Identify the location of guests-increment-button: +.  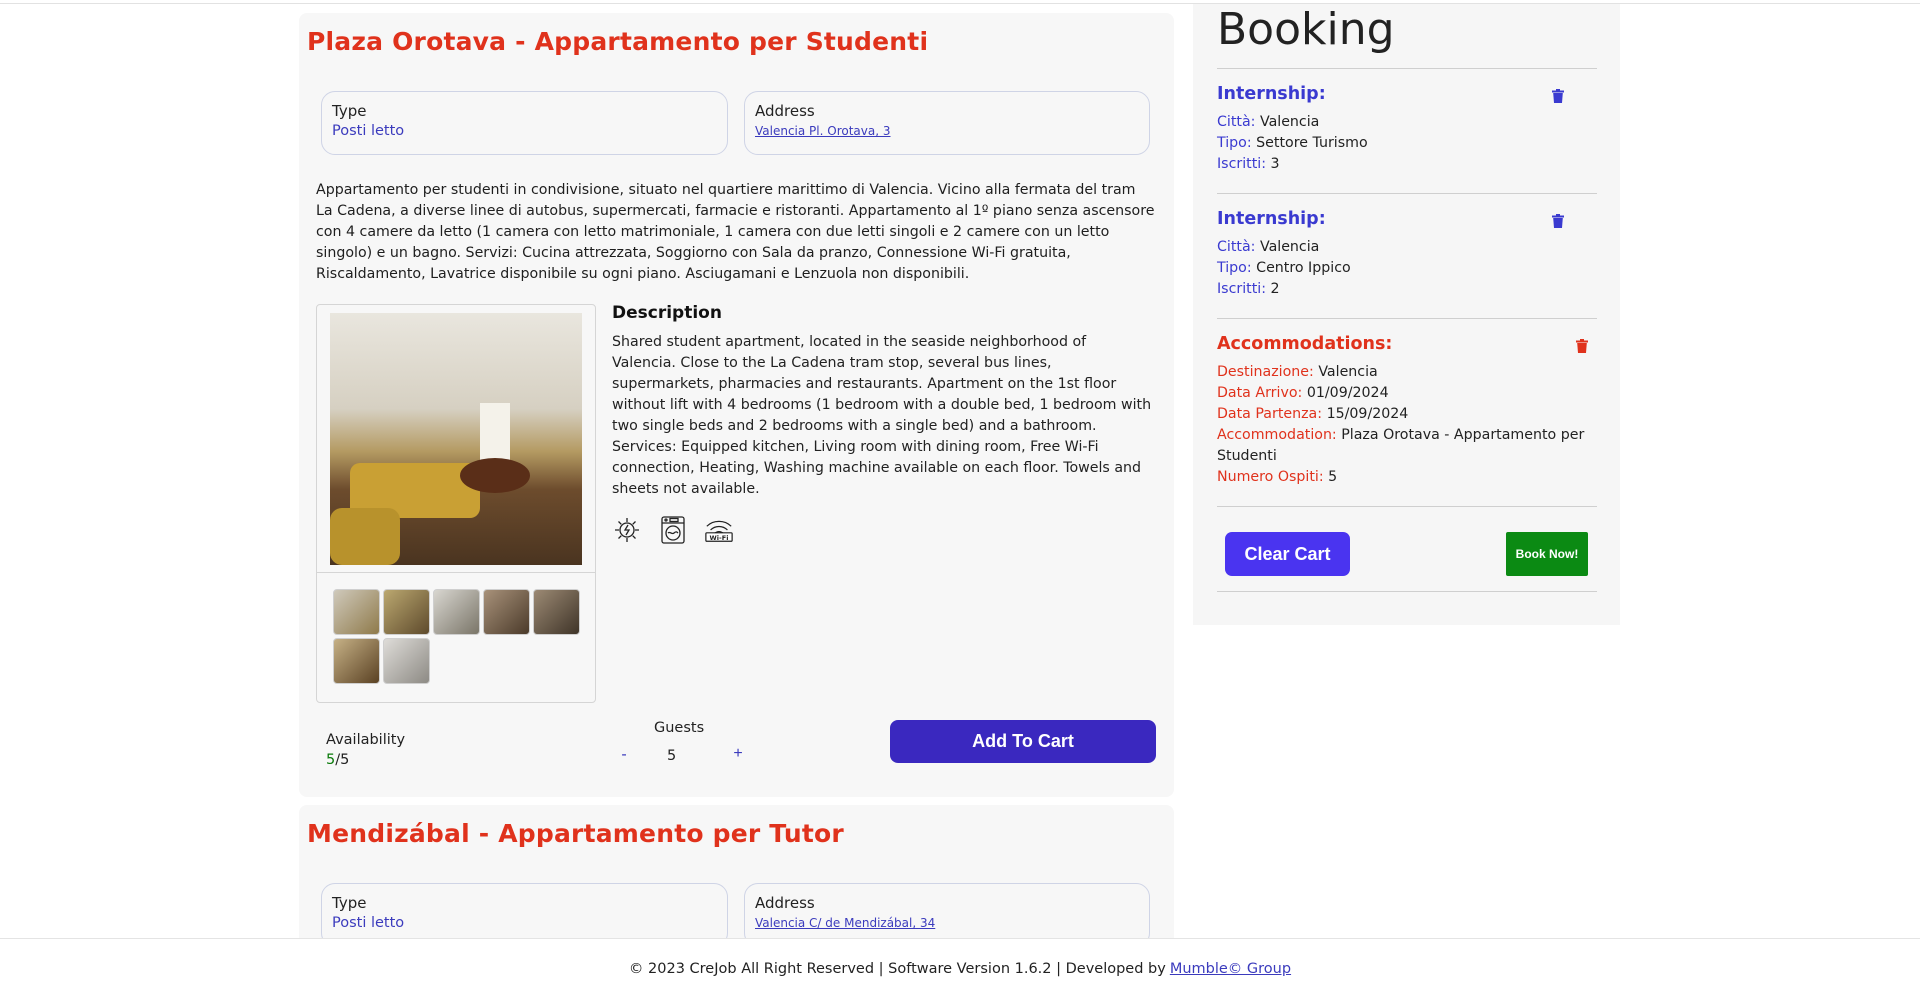
(738, 754).